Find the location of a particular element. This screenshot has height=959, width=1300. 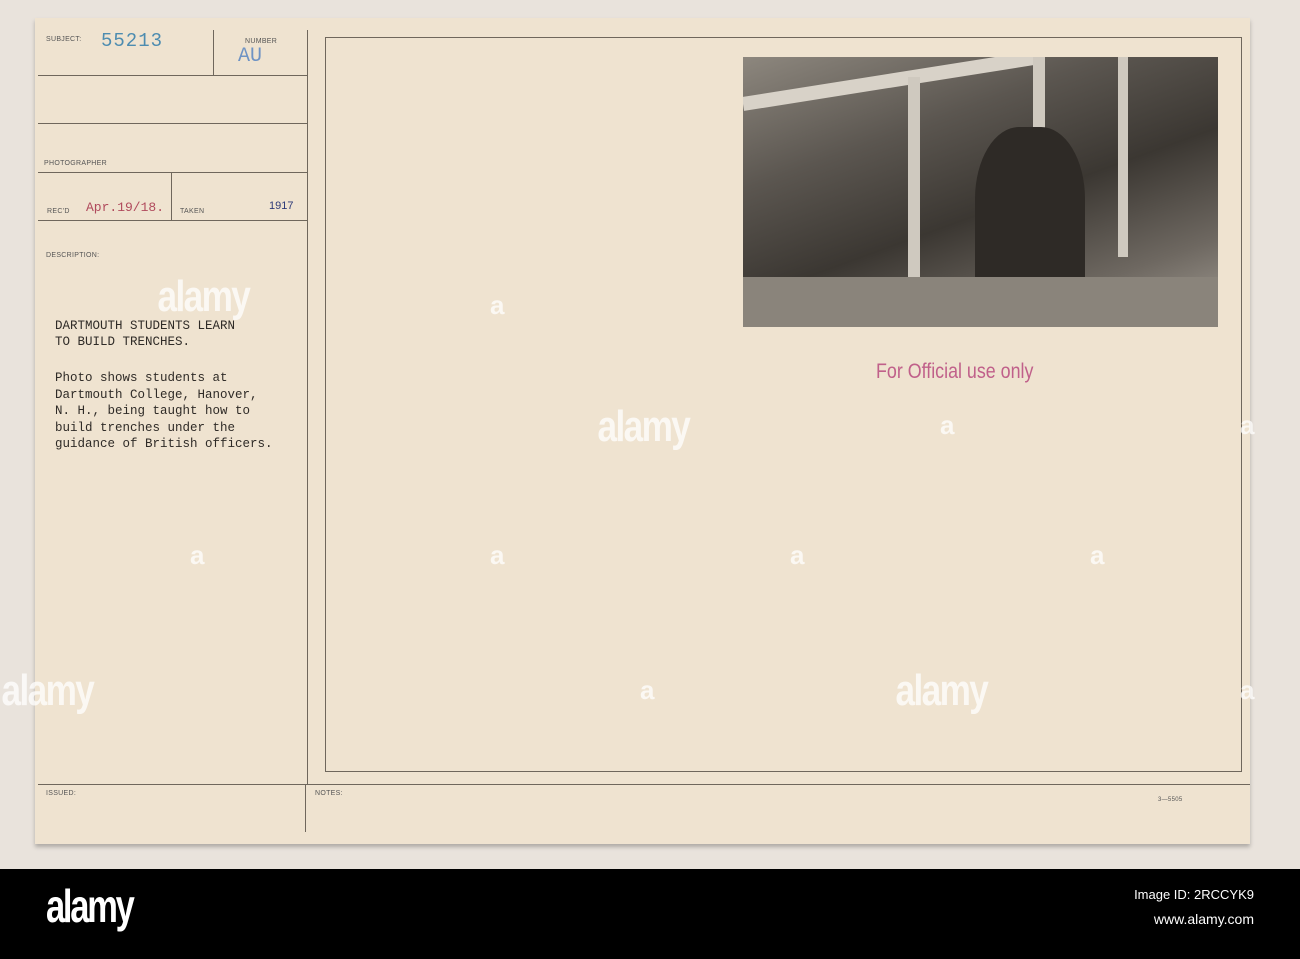

alamy-logo: alamy is located at coordinates (90, 906).